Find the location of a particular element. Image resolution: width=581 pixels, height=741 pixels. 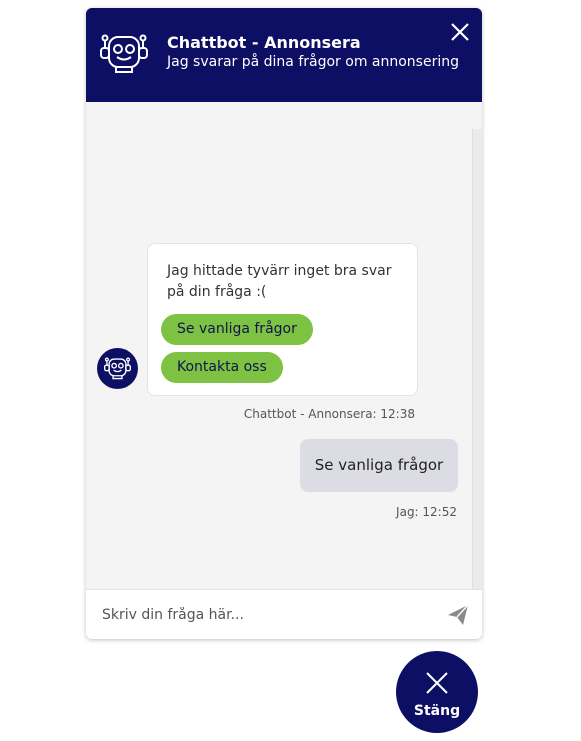

user-message: Se vanliga frågor is located at coordinates (379, 465).